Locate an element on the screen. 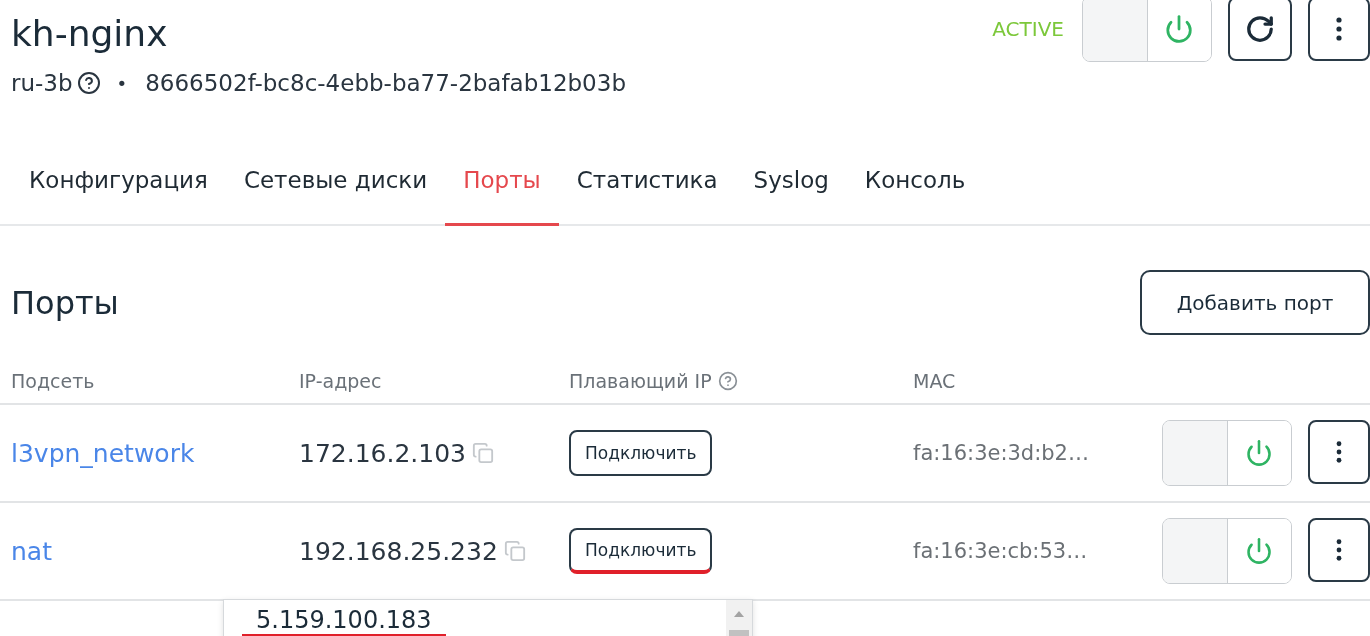 This screenshot has width=1370, height=636. section-title: Порты is located at coordinates (65, 302).